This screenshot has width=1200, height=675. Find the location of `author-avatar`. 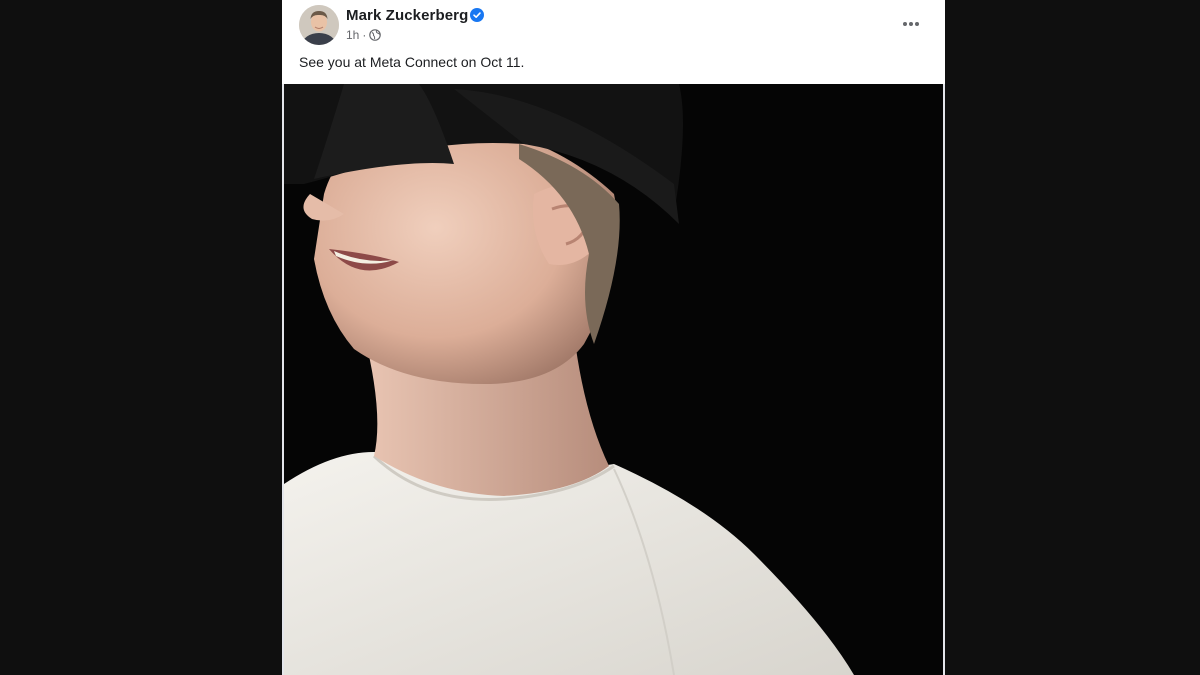

author-avatar is located at coordinates (319, 25).